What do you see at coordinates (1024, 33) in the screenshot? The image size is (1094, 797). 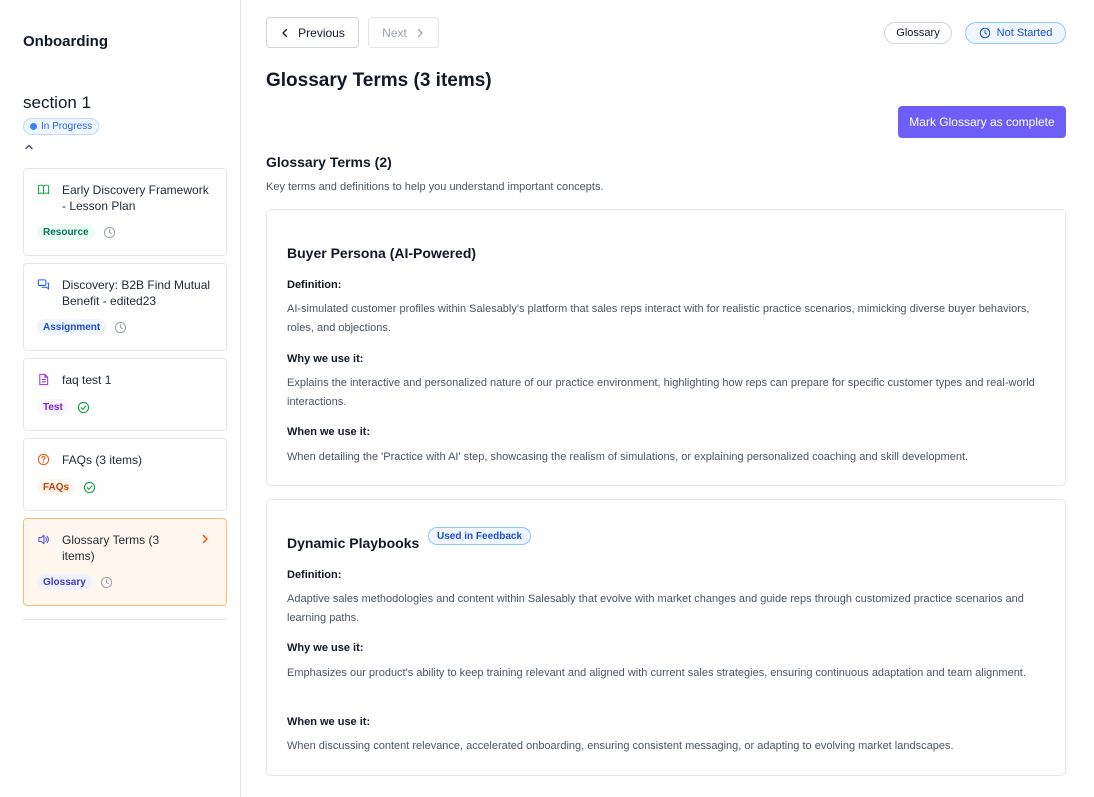 I see `status-label: Not Started` at bounding box center [1024, 33].